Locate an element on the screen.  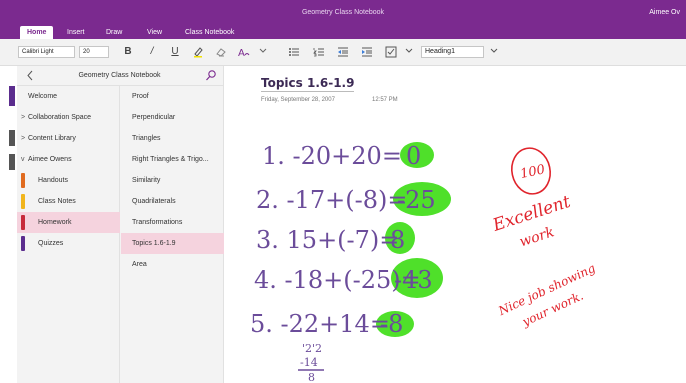
problem-1-text: 1. -20+20= is located at coordinates (332, 156).